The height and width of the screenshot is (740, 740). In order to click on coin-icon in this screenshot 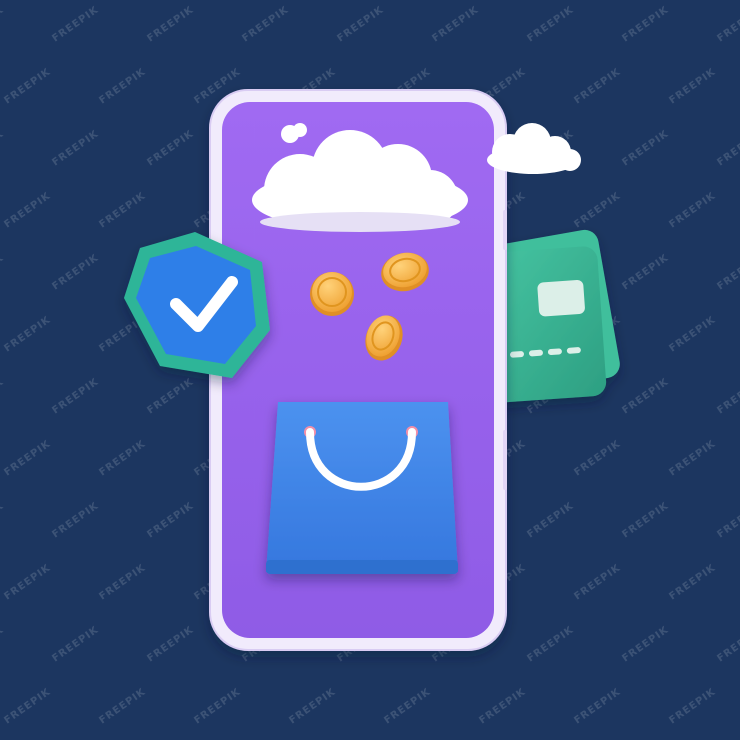, I will do `click(332, 294)`.